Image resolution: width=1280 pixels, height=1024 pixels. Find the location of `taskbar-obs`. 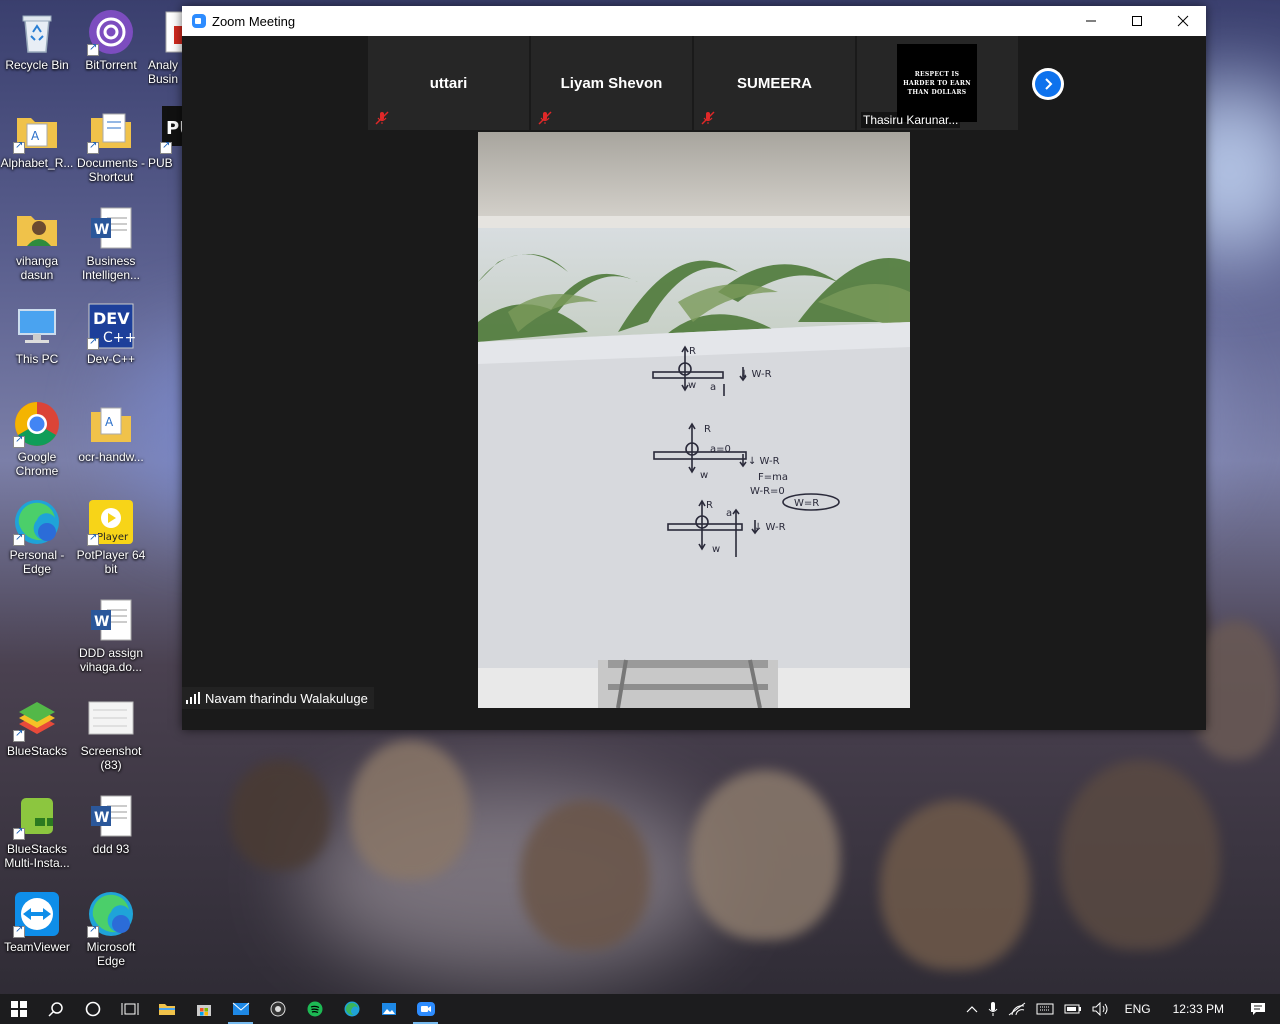

taskbar-obs is located at coordinates (277, 1009).